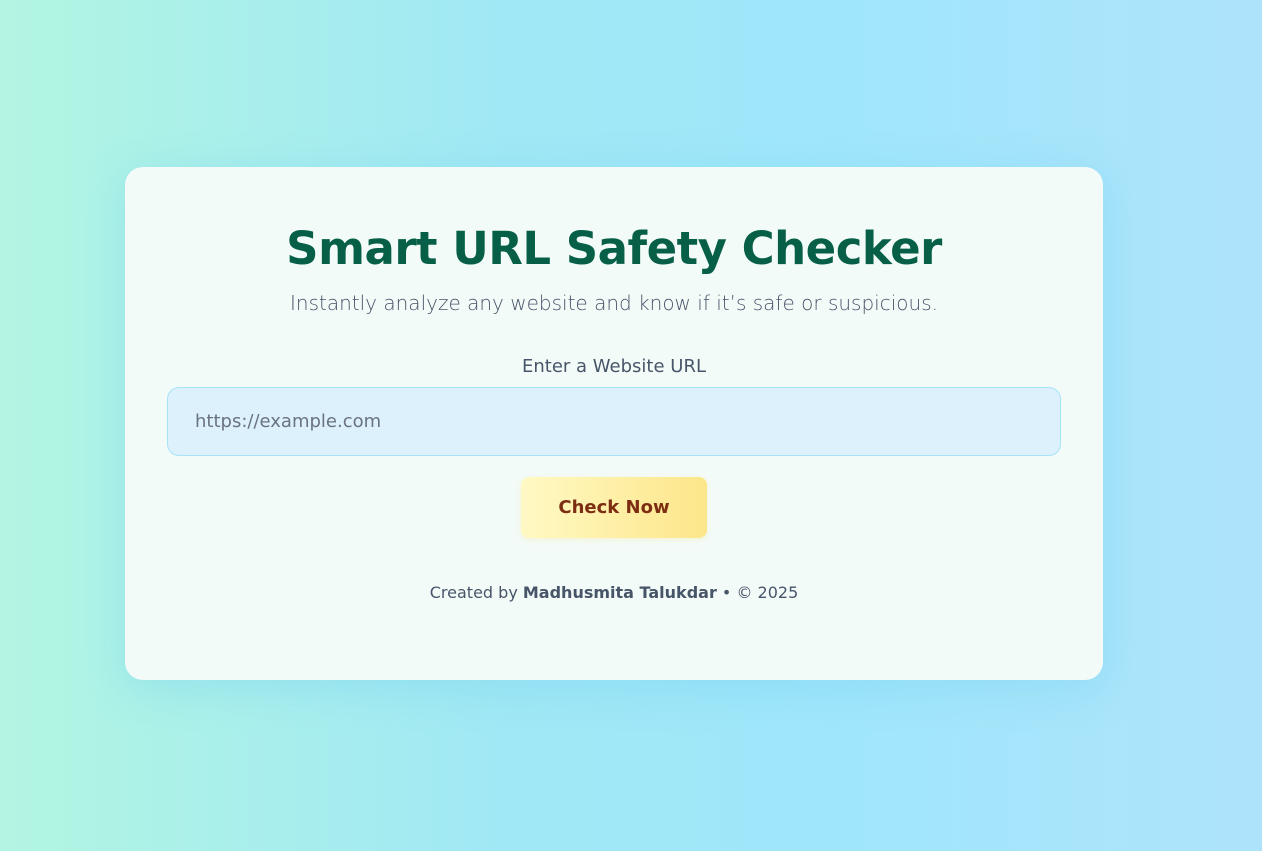 Image resolution: width=1262 pixels, height=851 pixels. What do you see at coordinates (760, 592) in the screenshot?
I see `footer-suffix: • © 2025` at bounding box center [760, 592].